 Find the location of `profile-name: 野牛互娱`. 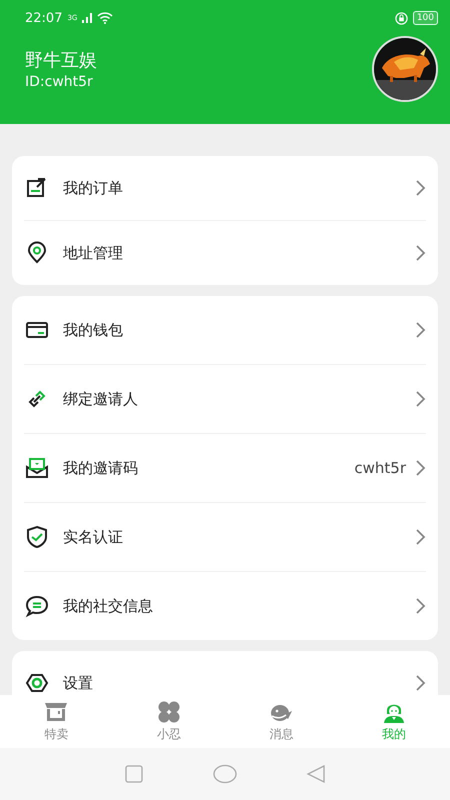

profile-name: 野牛互娱 is located at coordinates (61, 60).